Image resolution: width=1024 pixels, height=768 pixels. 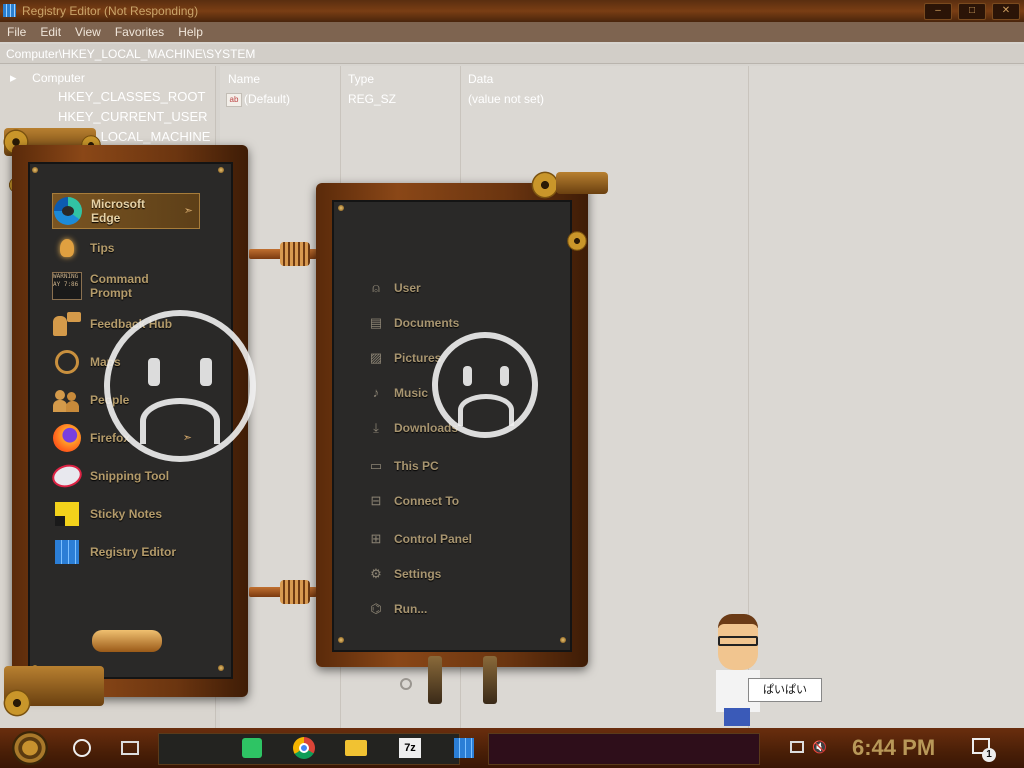 I want to click on place-downloads: ⤓ Downloads, so click(x=413, y=428).